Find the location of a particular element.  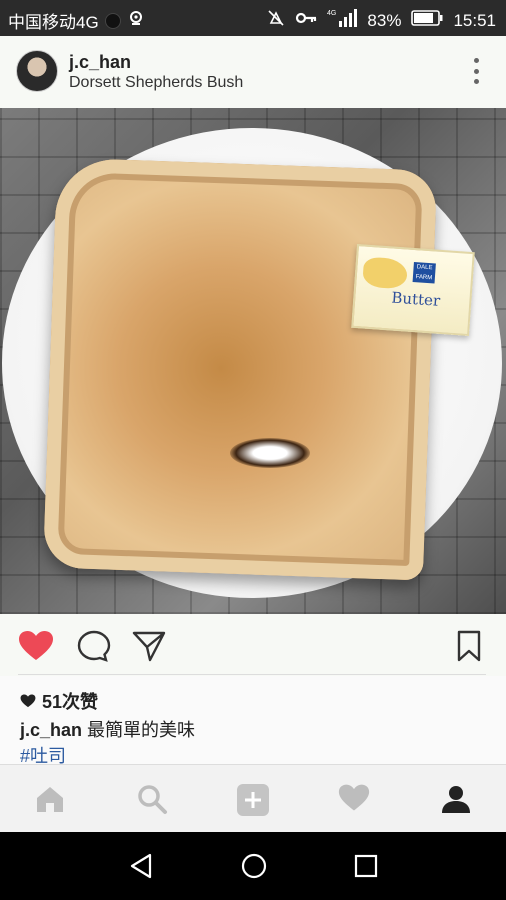

caption-username: j.c_han is located at coordinates (51, 730).